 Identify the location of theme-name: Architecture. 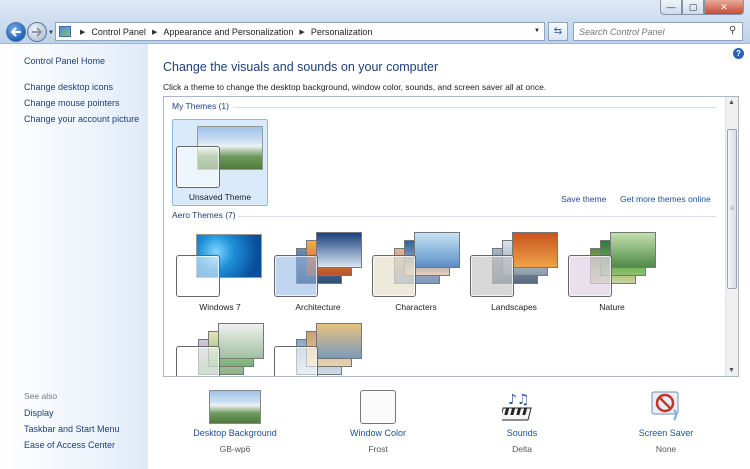
(318, 307).